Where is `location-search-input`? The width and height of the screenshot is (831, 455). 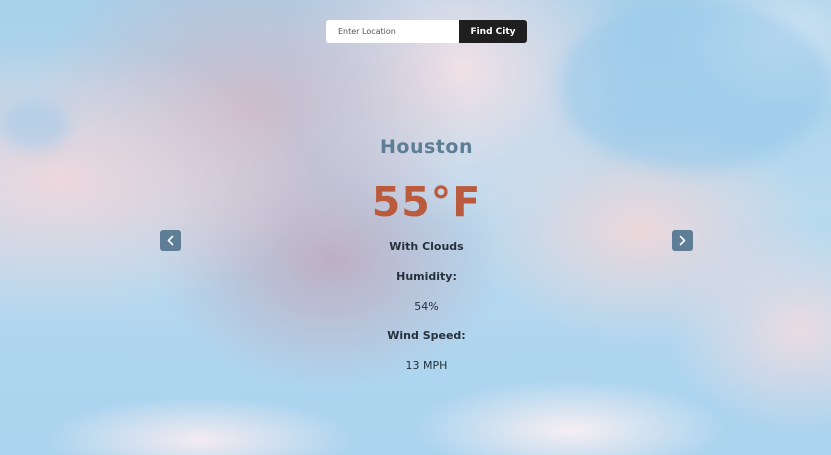 location-search-input is located at coordinates (392, 31).